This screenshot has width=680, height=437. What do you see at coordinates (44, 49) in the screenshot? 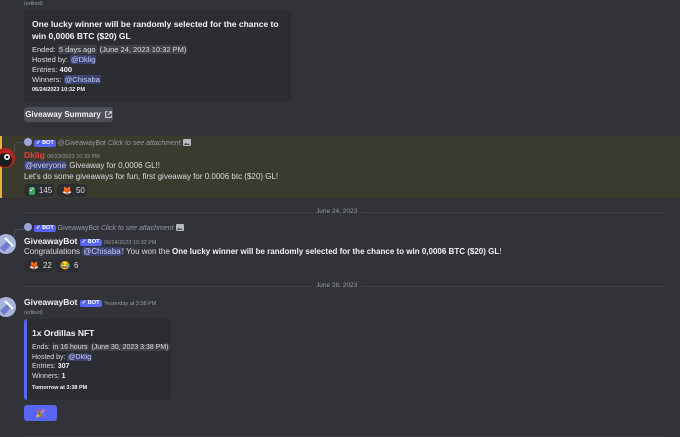
I see `ended-label: Ended:` at bounding box center [44, 49].